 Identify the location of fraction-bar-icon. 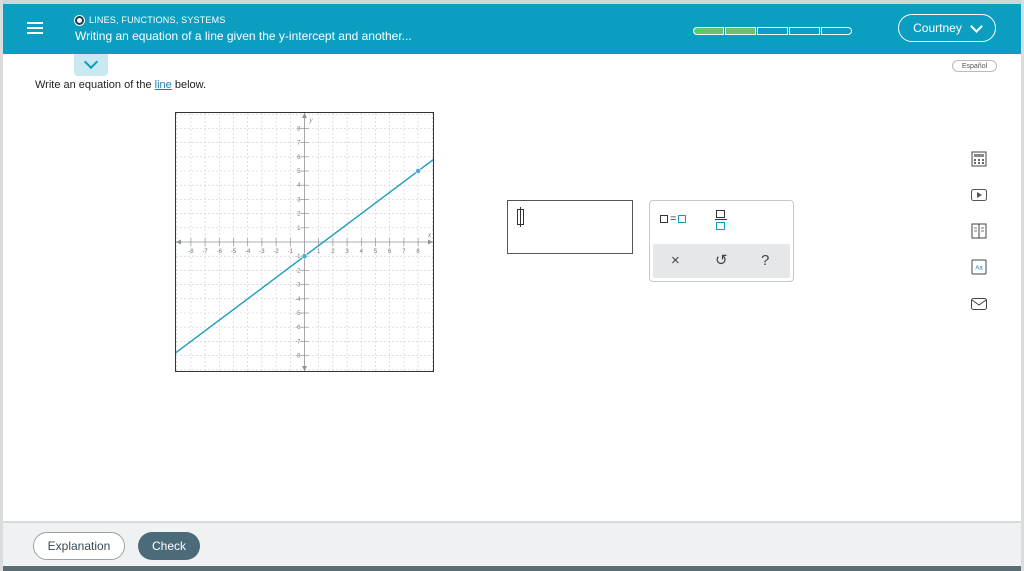
(721, 219).